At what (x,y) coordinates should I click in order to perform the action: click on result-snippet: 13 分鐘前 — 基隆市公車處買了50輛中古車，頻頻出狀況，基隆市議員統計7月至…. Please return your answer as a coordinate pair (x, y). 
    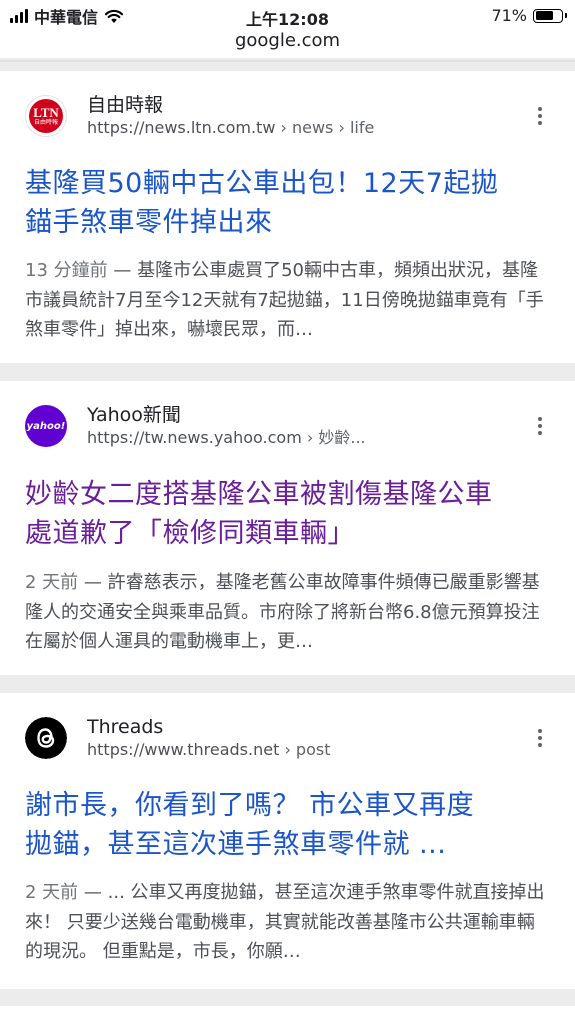
    Looking at the image, I should click on (284, 300).